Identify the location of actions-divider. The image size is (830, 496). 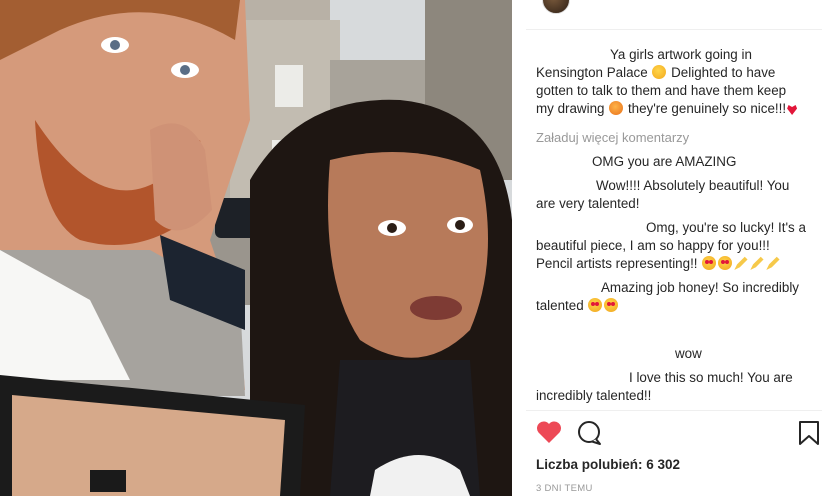
(674, 410).